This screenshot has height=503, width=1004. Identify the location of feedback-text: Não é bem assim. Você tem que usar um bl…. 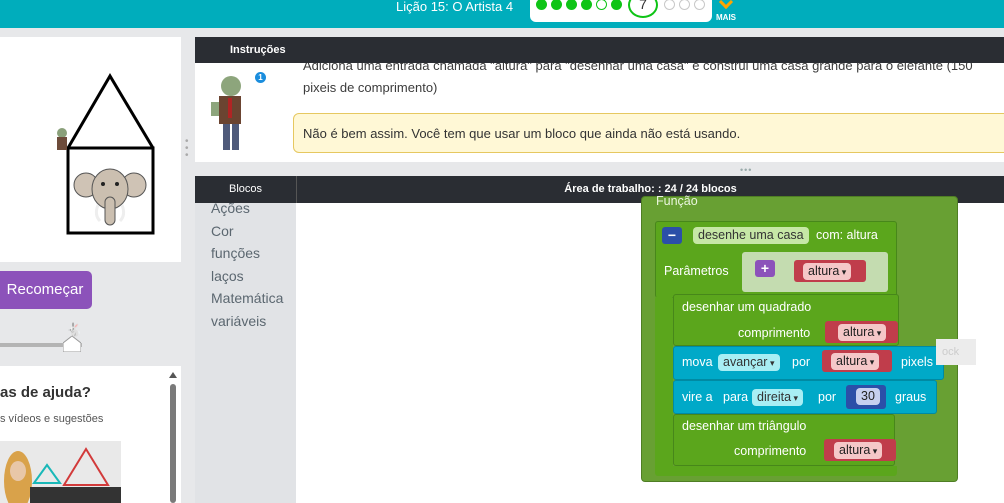
(522, 133).